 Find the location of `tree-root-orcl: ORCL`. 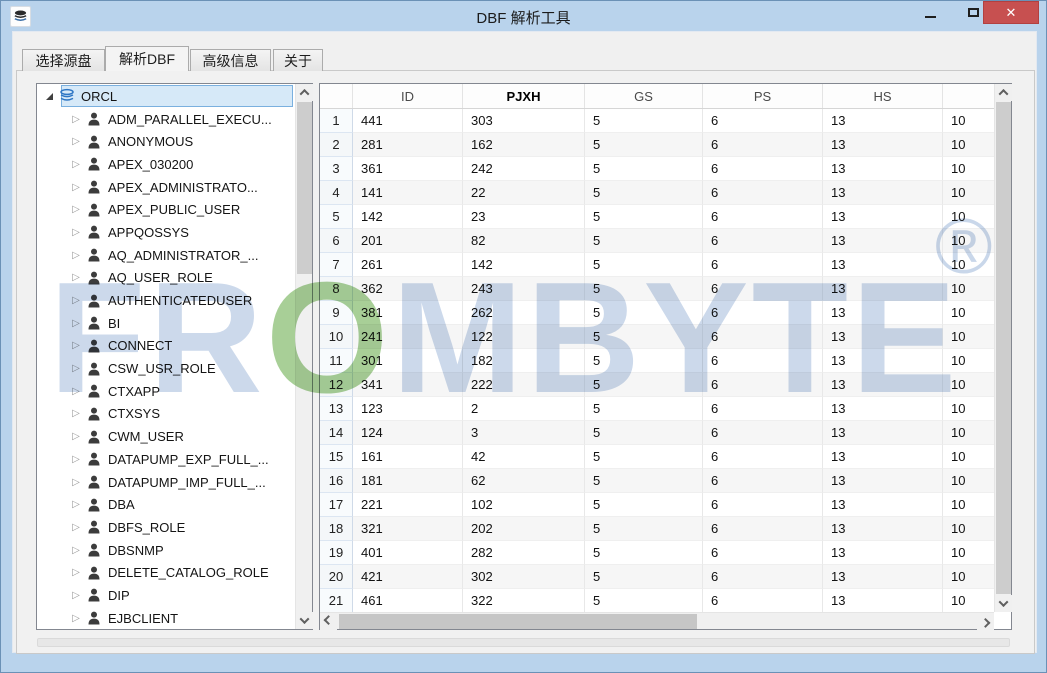

tree-root-orcl: ORCL is located at coordinates (166, 96).